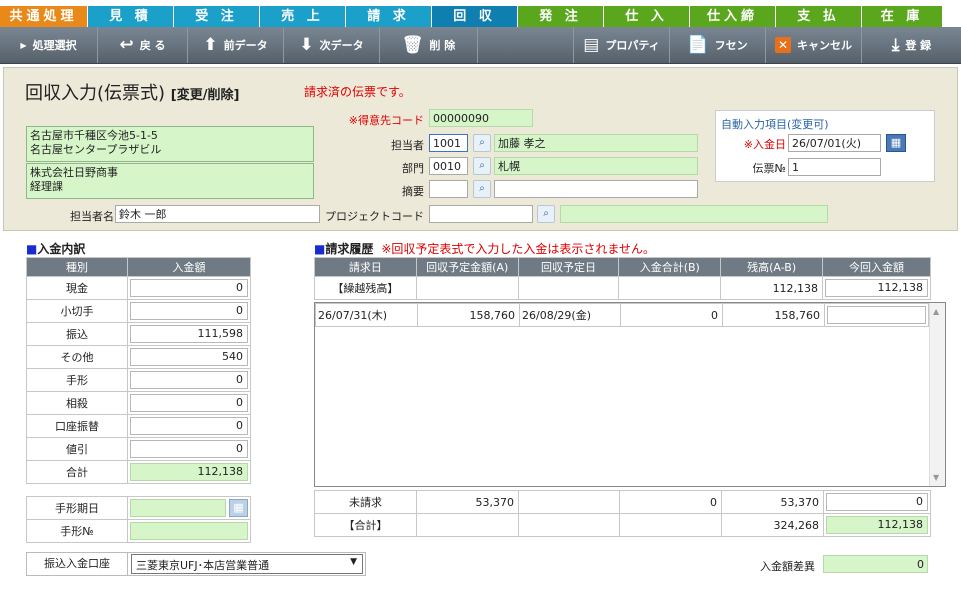  What do you see at coordinates (130, 16) in the screenshot?
I see `tab-1: 見 積` at bounding box center [130, 16].